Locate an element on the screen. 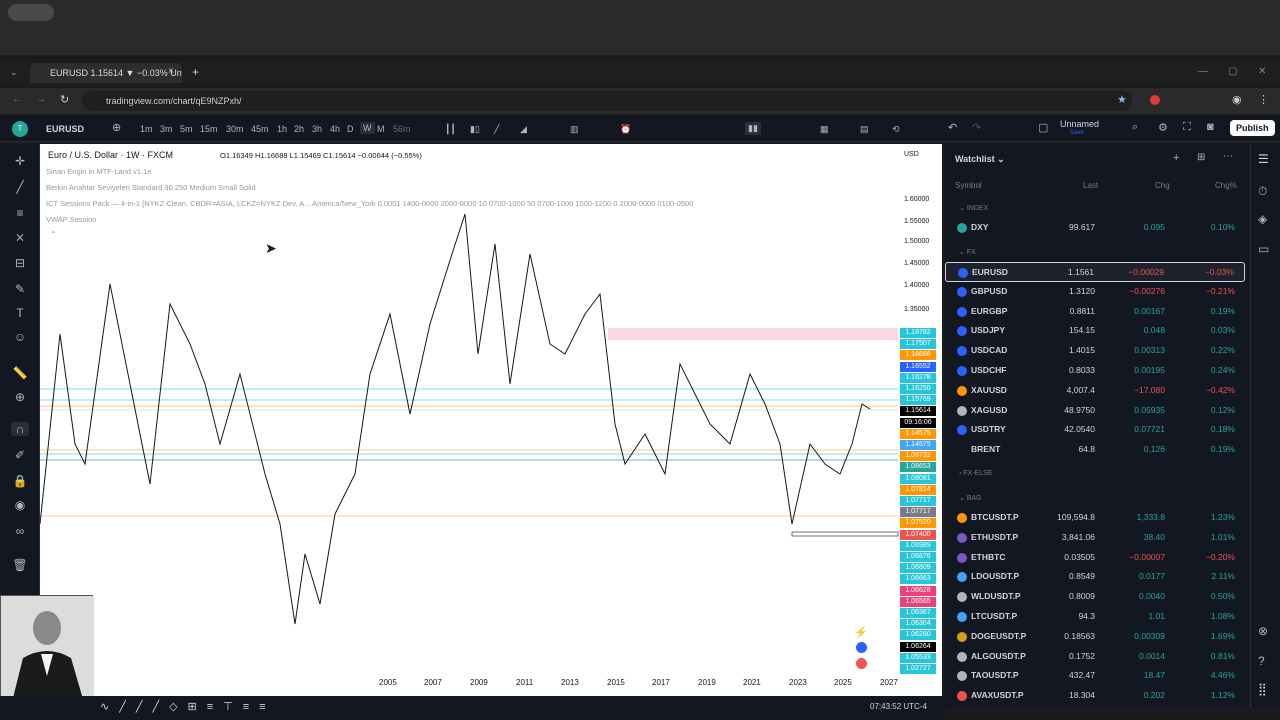 This screenshot has height=720, width=1280. bars-style-icon: ┃┃ is located at coordinates (450, 129).